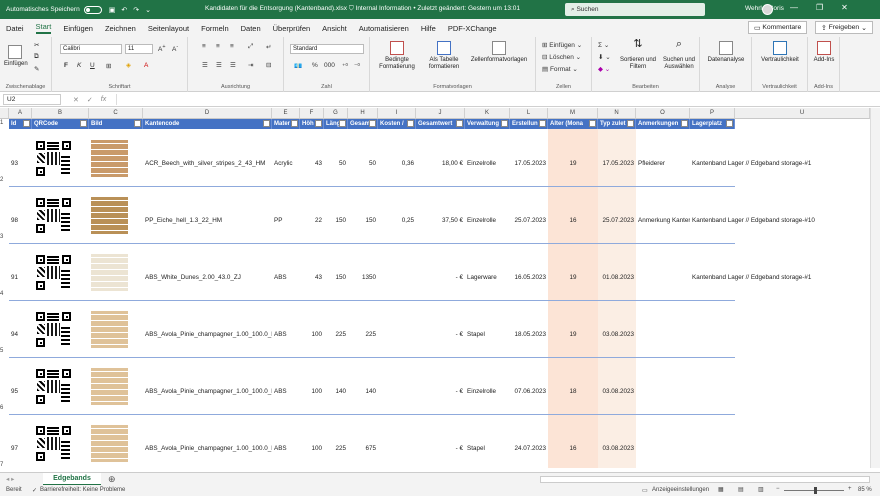  What do you see at coordinates (487, 113) in the screenshot?
I see `column-header: K` at bounding box center [487, 113].